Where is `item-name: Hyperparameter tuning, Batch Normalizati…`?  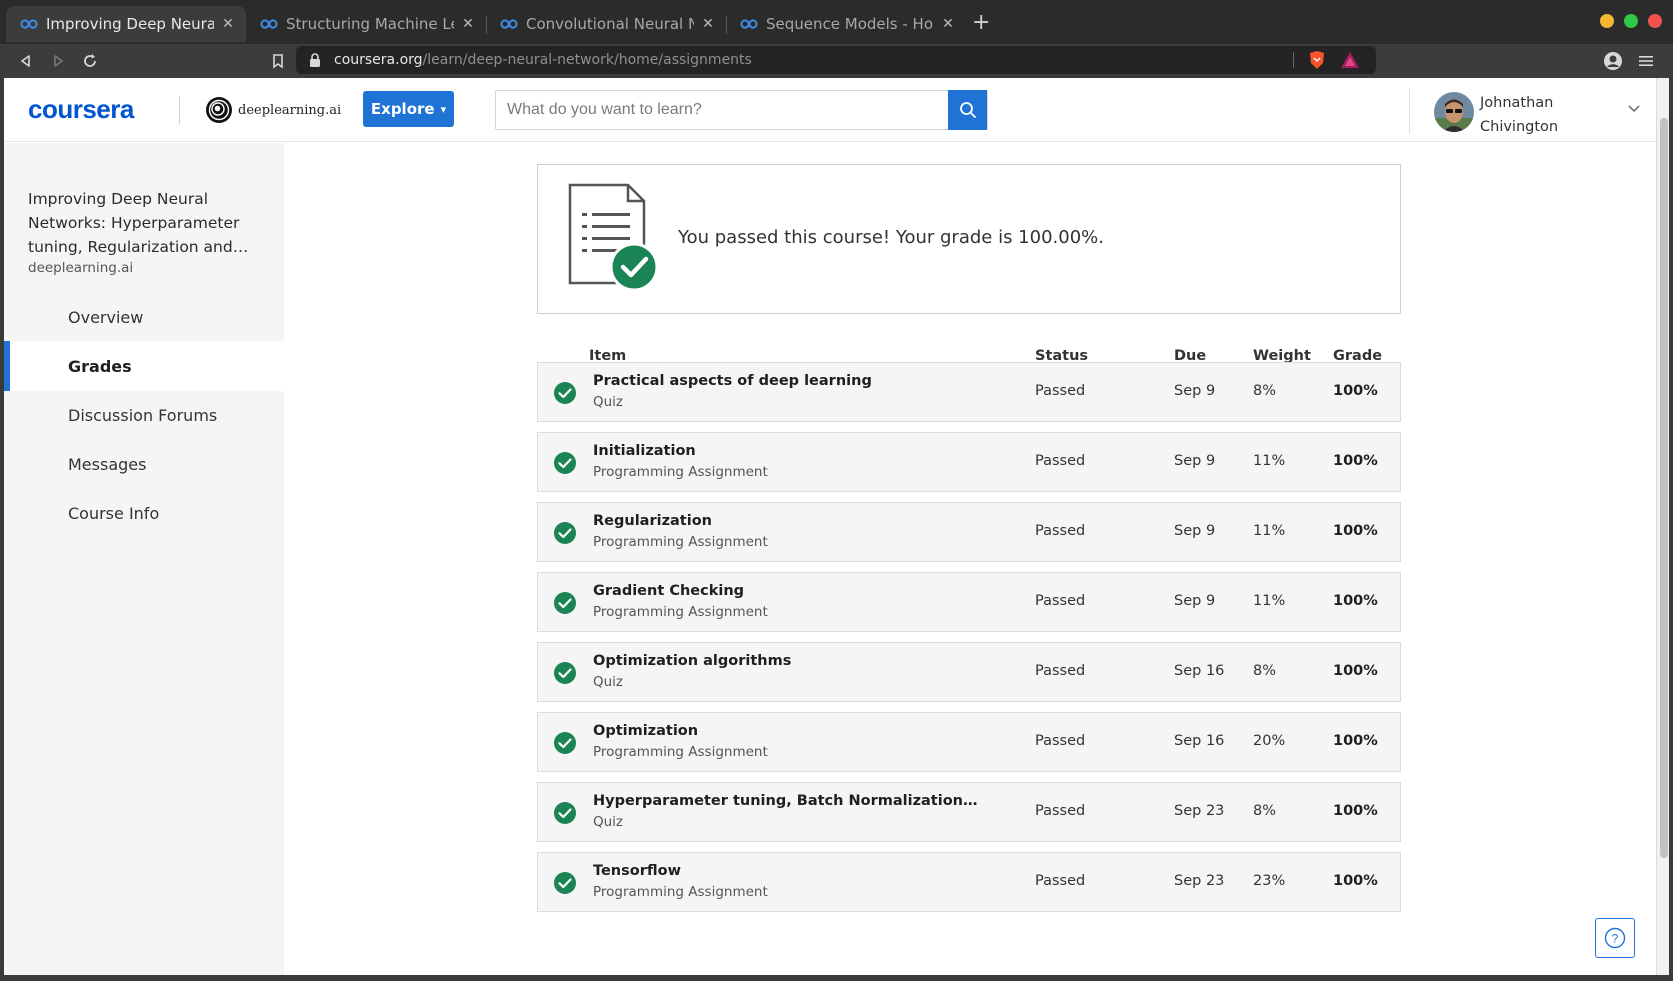
item-name: Hyperparameter tuning, Batch Normalizati… is located at coordinates (785, 801).